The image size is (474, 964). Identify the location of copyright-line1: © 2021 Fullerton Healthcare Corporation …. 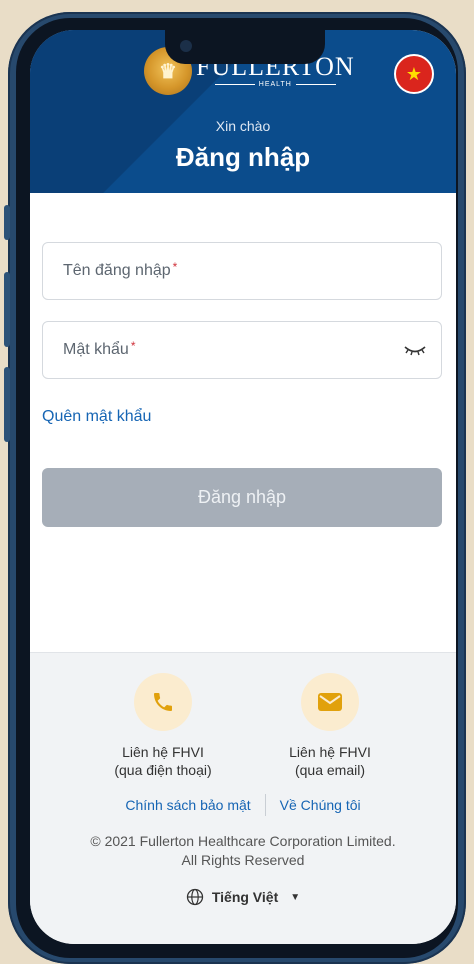
(243, 841).